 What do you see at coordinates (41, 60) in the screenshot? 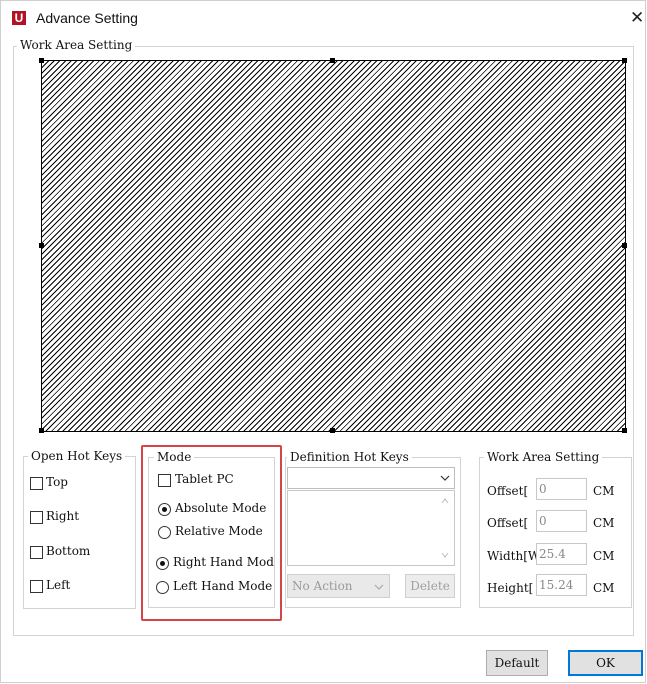
I see `resize-handle-top-left` at bounding box center [41, 60].